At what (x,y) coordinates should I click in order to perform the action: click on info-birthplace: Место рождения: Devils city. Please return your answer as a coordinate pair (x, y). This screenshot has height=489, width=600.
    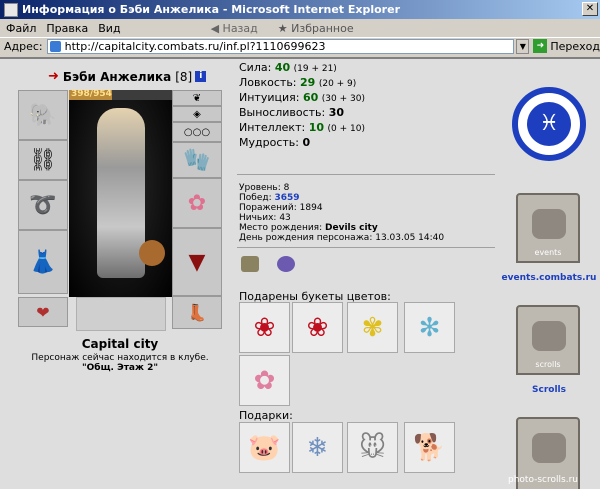
    Looking at the image, I should click on (341, 228).